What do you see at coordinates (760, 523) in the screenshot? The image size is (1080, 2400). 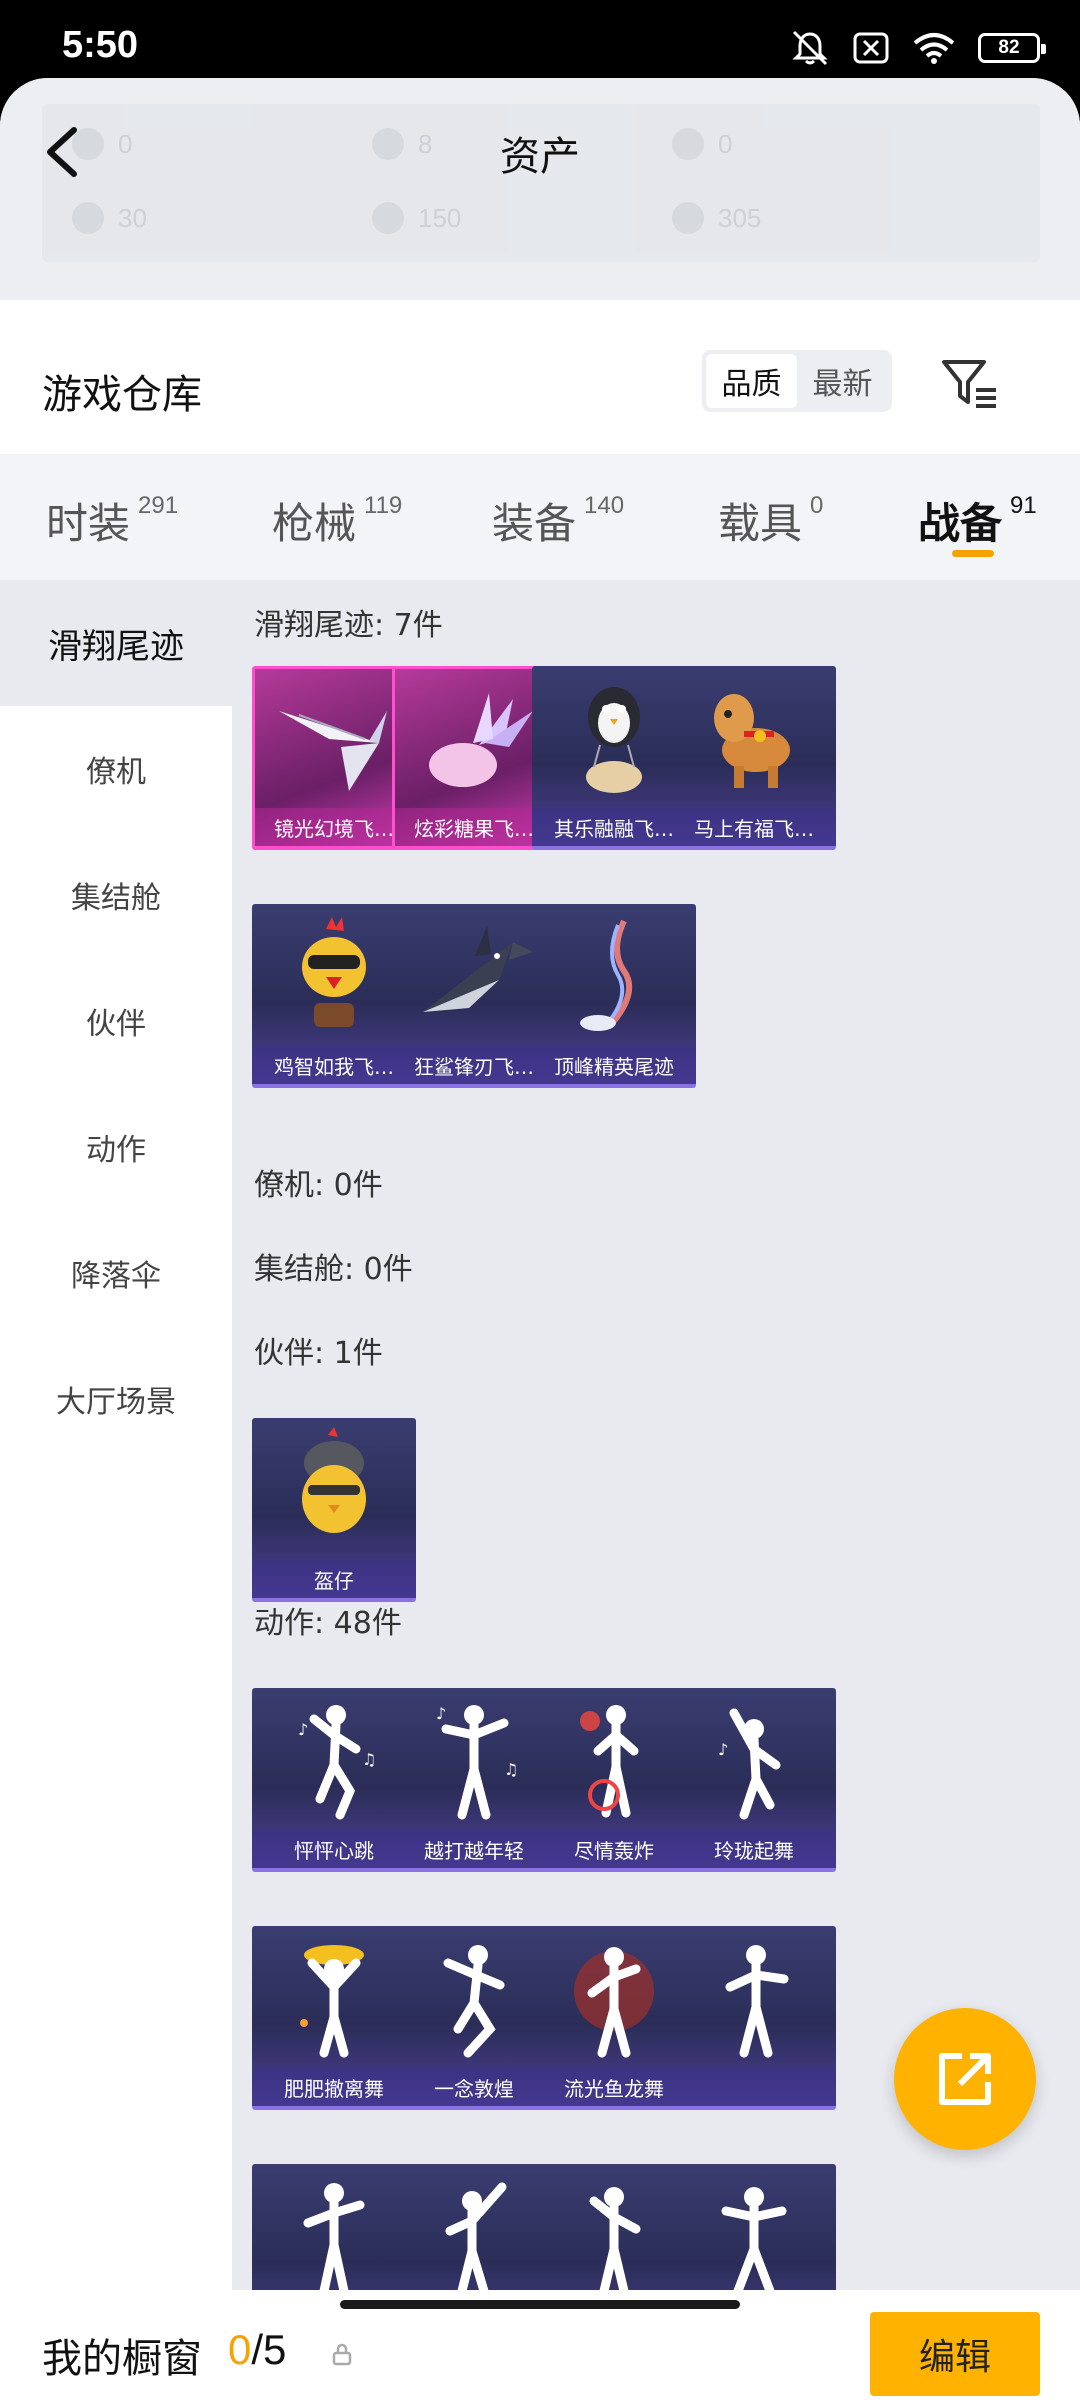 I see `tab-label: 载具` at bounding box center [760, 523].